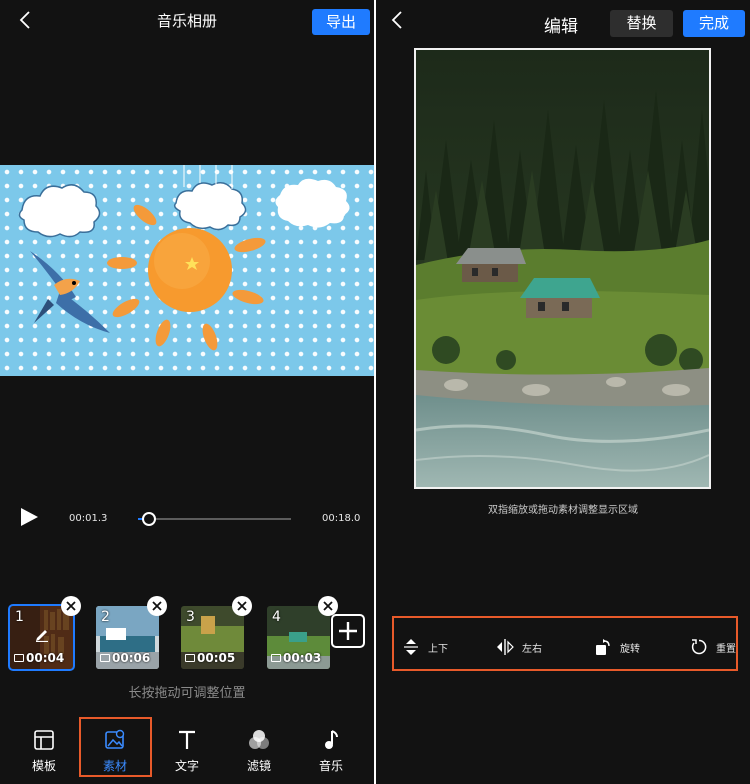 The height and width of the screenshot is (784, 750). I want to click on clip-index: 1, so click(19, 617).